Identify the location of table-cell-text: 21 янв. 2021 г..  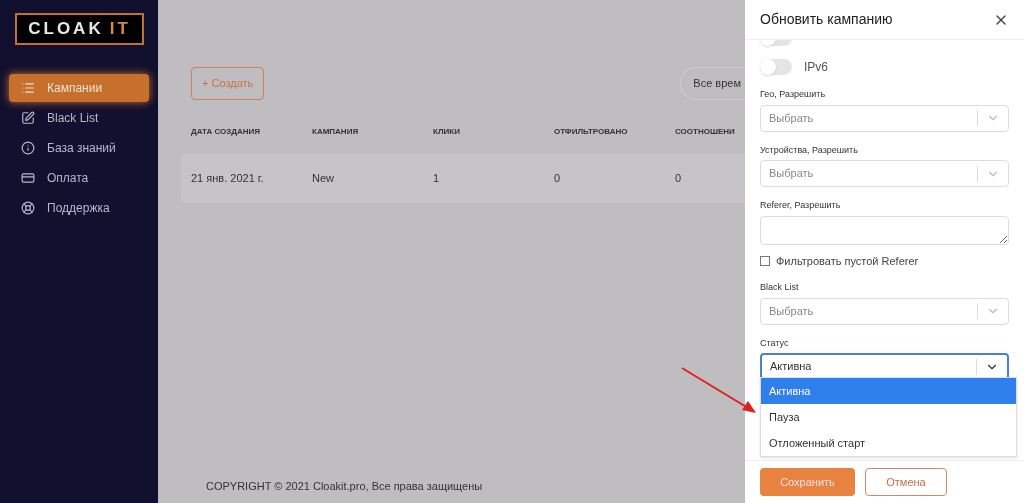
(228, 179).